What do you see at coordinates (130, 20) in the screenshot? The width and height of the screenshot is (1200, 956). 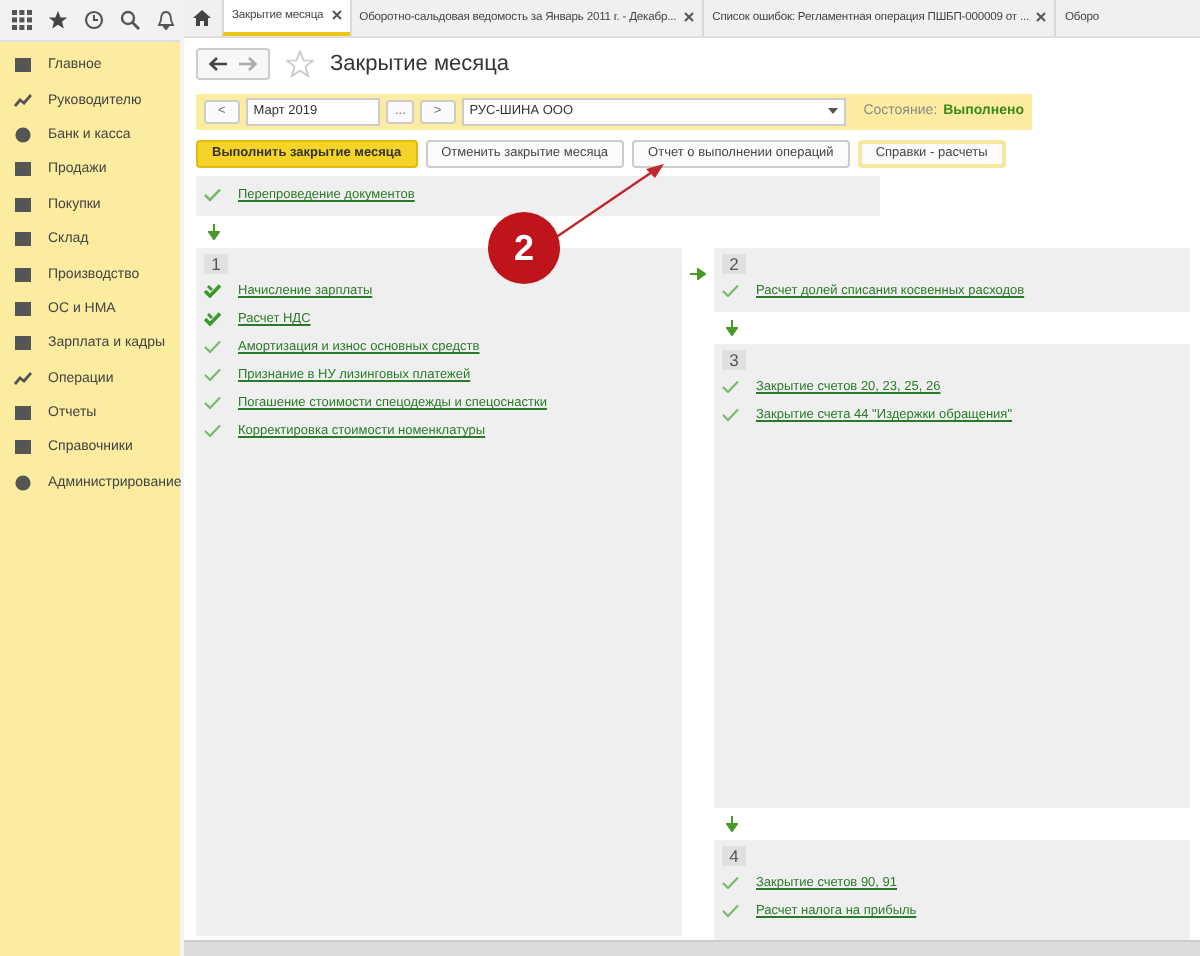 I see `search-icon` at bounding box center [130, 20].